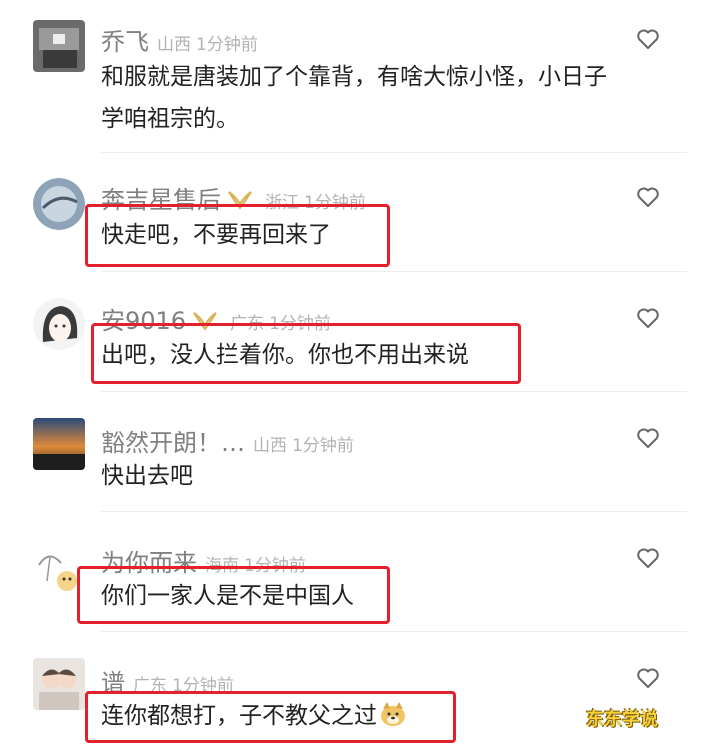 This screenshot has width=705, height=747. What do you see at coordinates (354, 77) in the screenshot?
I see `comment-line: 和服就是唐装加了个靠背，有啥大惊小怪，小日子` at bounding box center [354, 77].